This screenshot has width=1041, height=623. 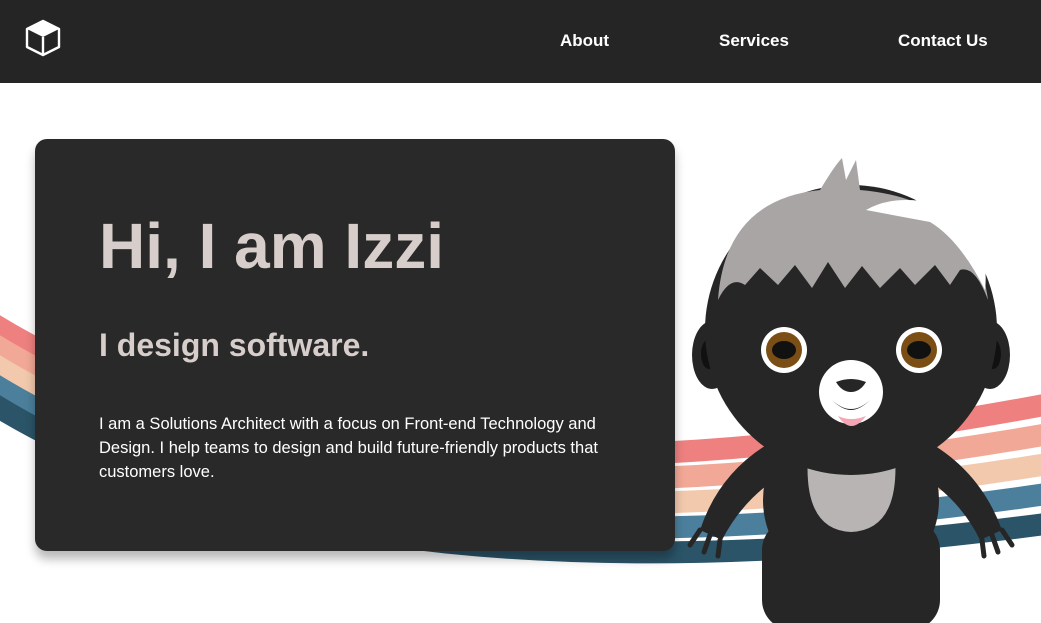 I want to click on cube-logo-icon, so click(x=43, y=38).